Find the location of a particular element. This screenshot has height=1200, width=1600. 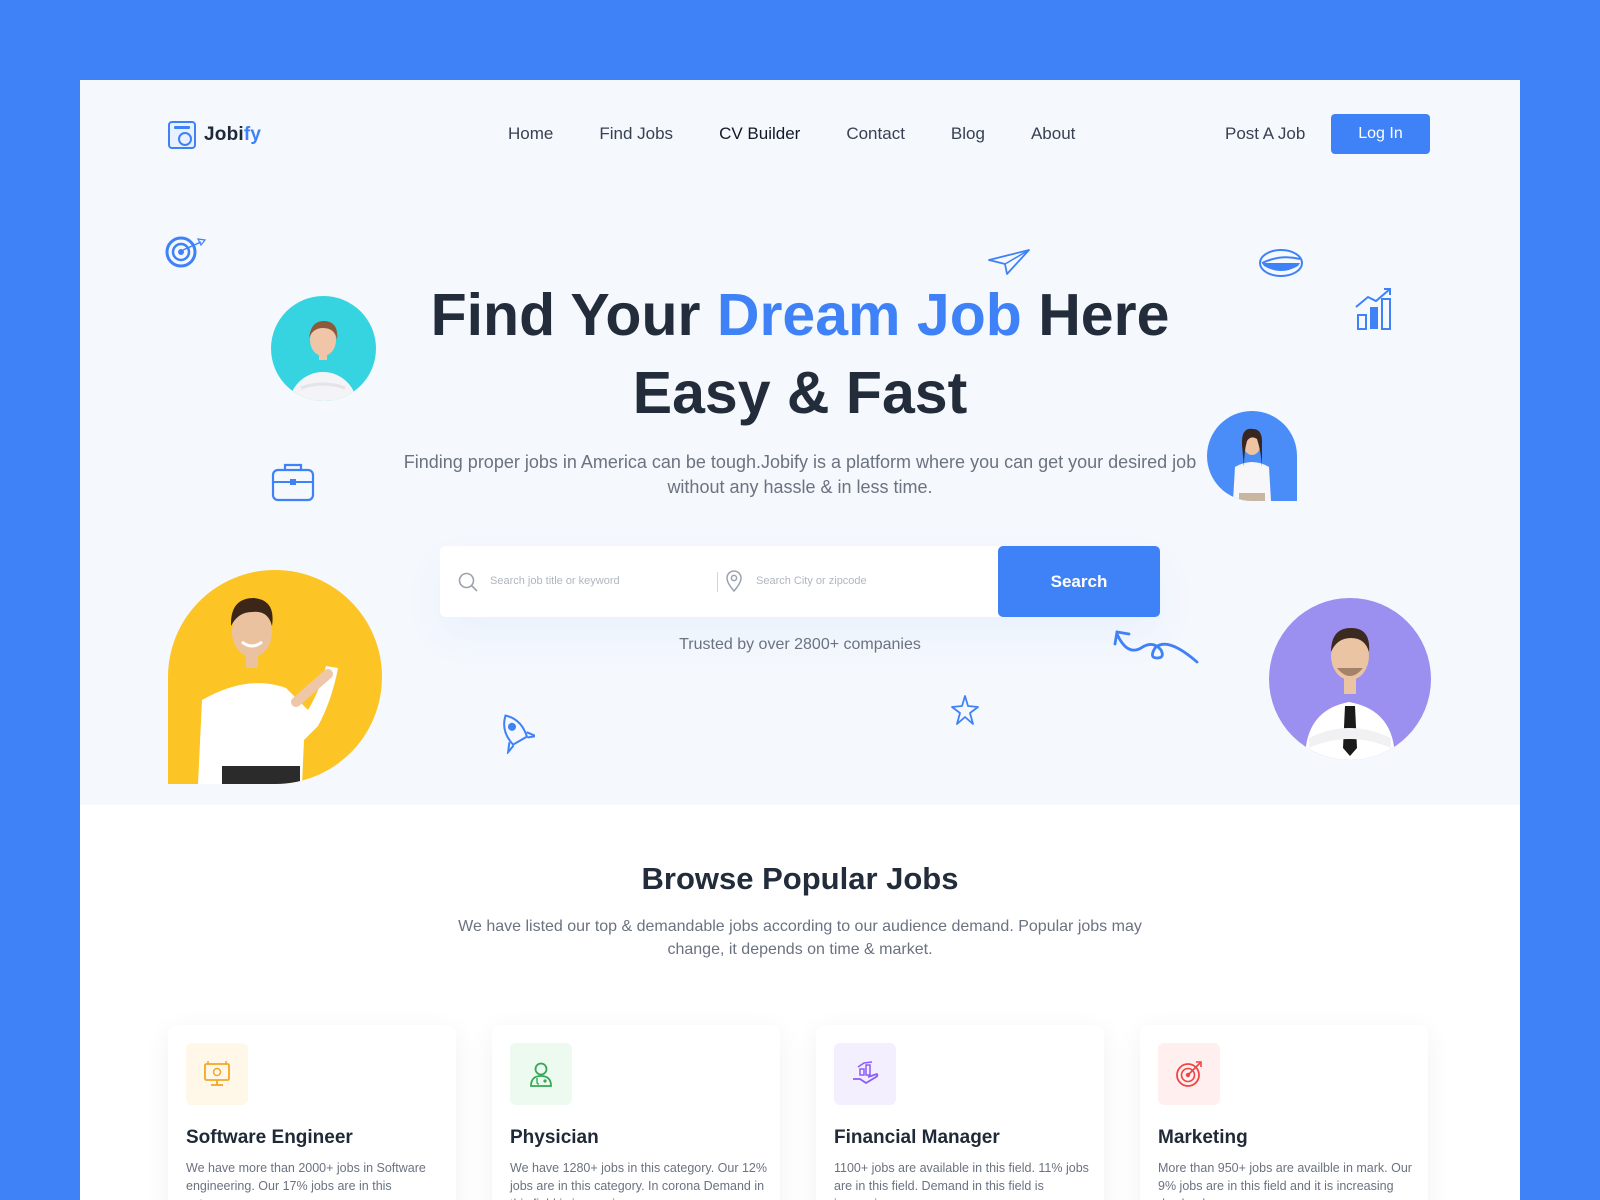

card-title: Software Engineer is located at coordinates (269, 1137).